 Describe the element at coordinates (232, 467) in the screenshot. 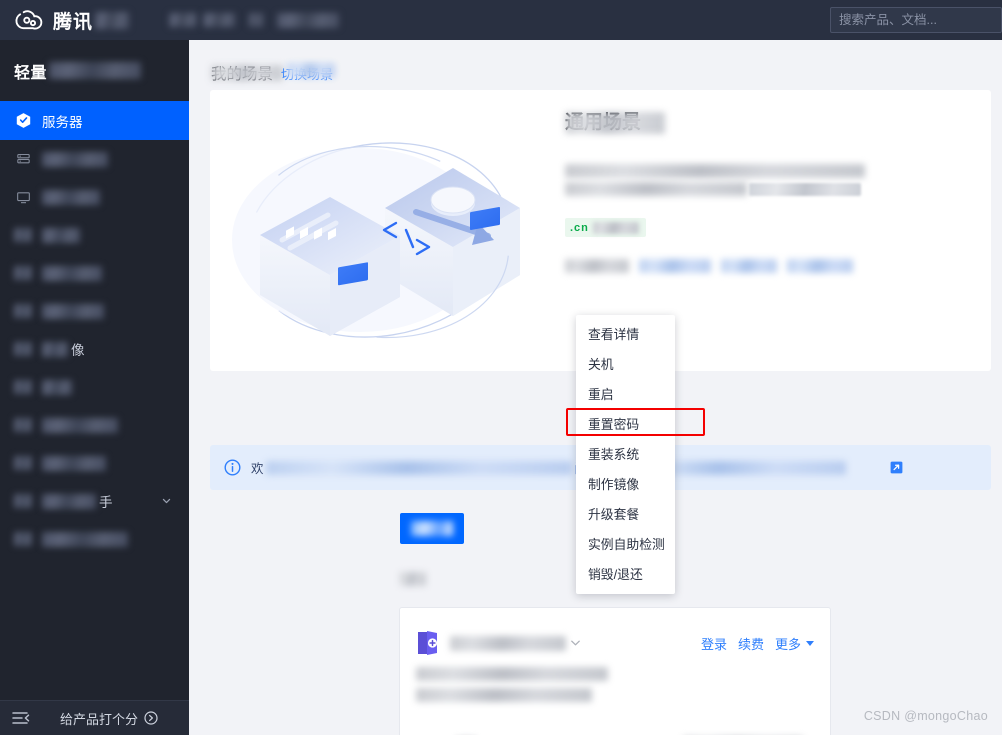

I see `info-circle-icon` at that location.